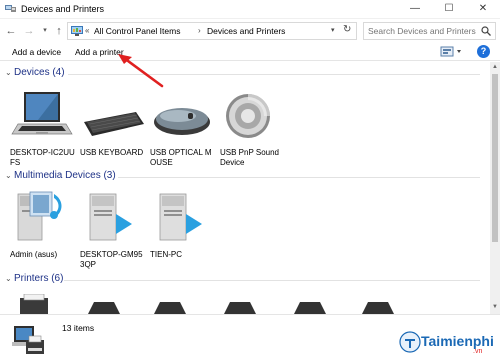 This screenshot has height=363, width=500. I want to click on scroll-down-icon: ▼, so click(495, 307).